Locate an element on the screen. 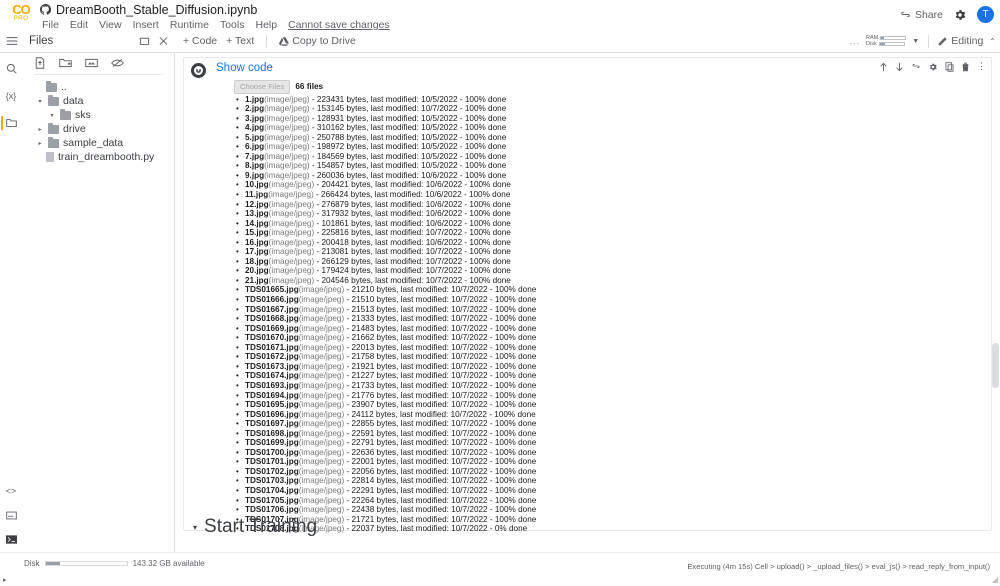  copy-to-drive-button: Copy to Drive is located at coordinates (317, 41).